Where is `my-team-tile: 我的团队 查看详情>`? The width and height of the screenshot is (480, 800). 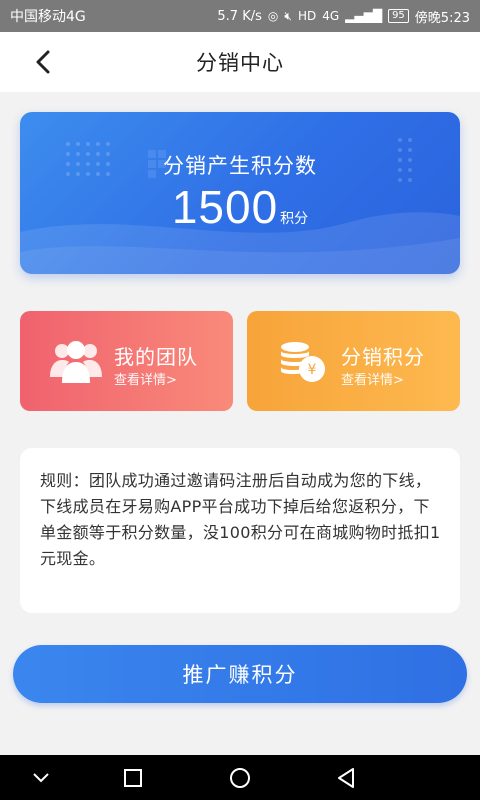 my-team-tile: 我的团队 查看详情> is located at coordinates (126, 361).